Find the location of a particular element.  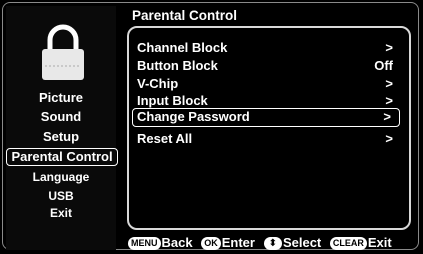

sidebar-item-sound: Sound is located at coordinates (61, 117).